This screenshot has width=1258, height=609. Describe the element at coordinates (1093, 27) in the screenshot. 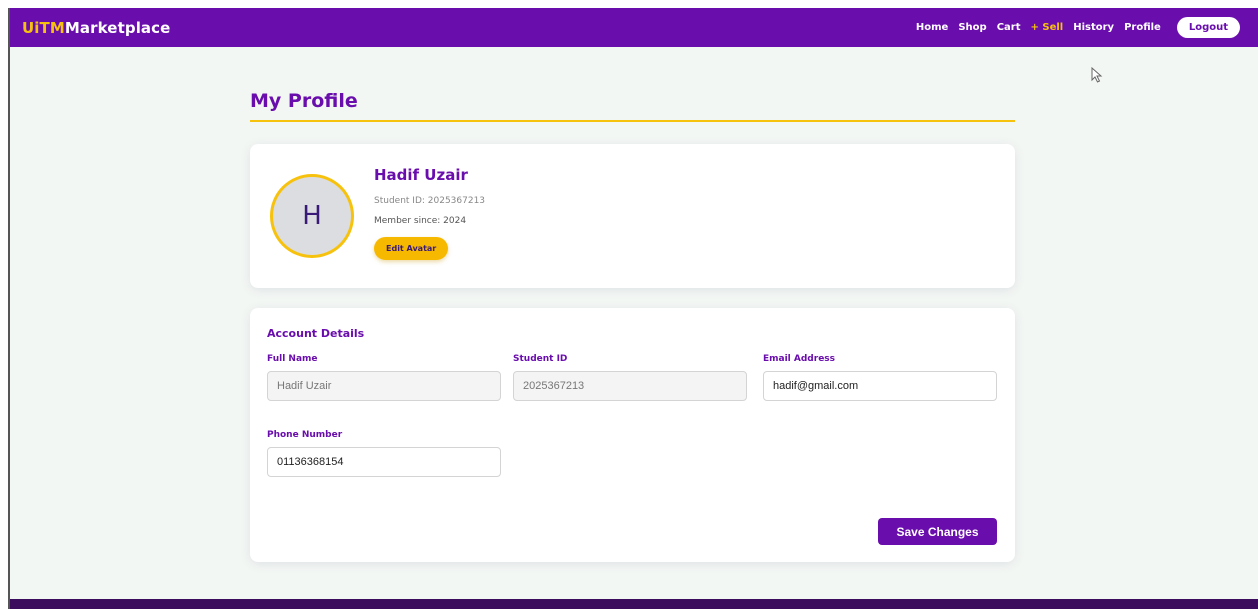

I see `nav-history: History` at that location.